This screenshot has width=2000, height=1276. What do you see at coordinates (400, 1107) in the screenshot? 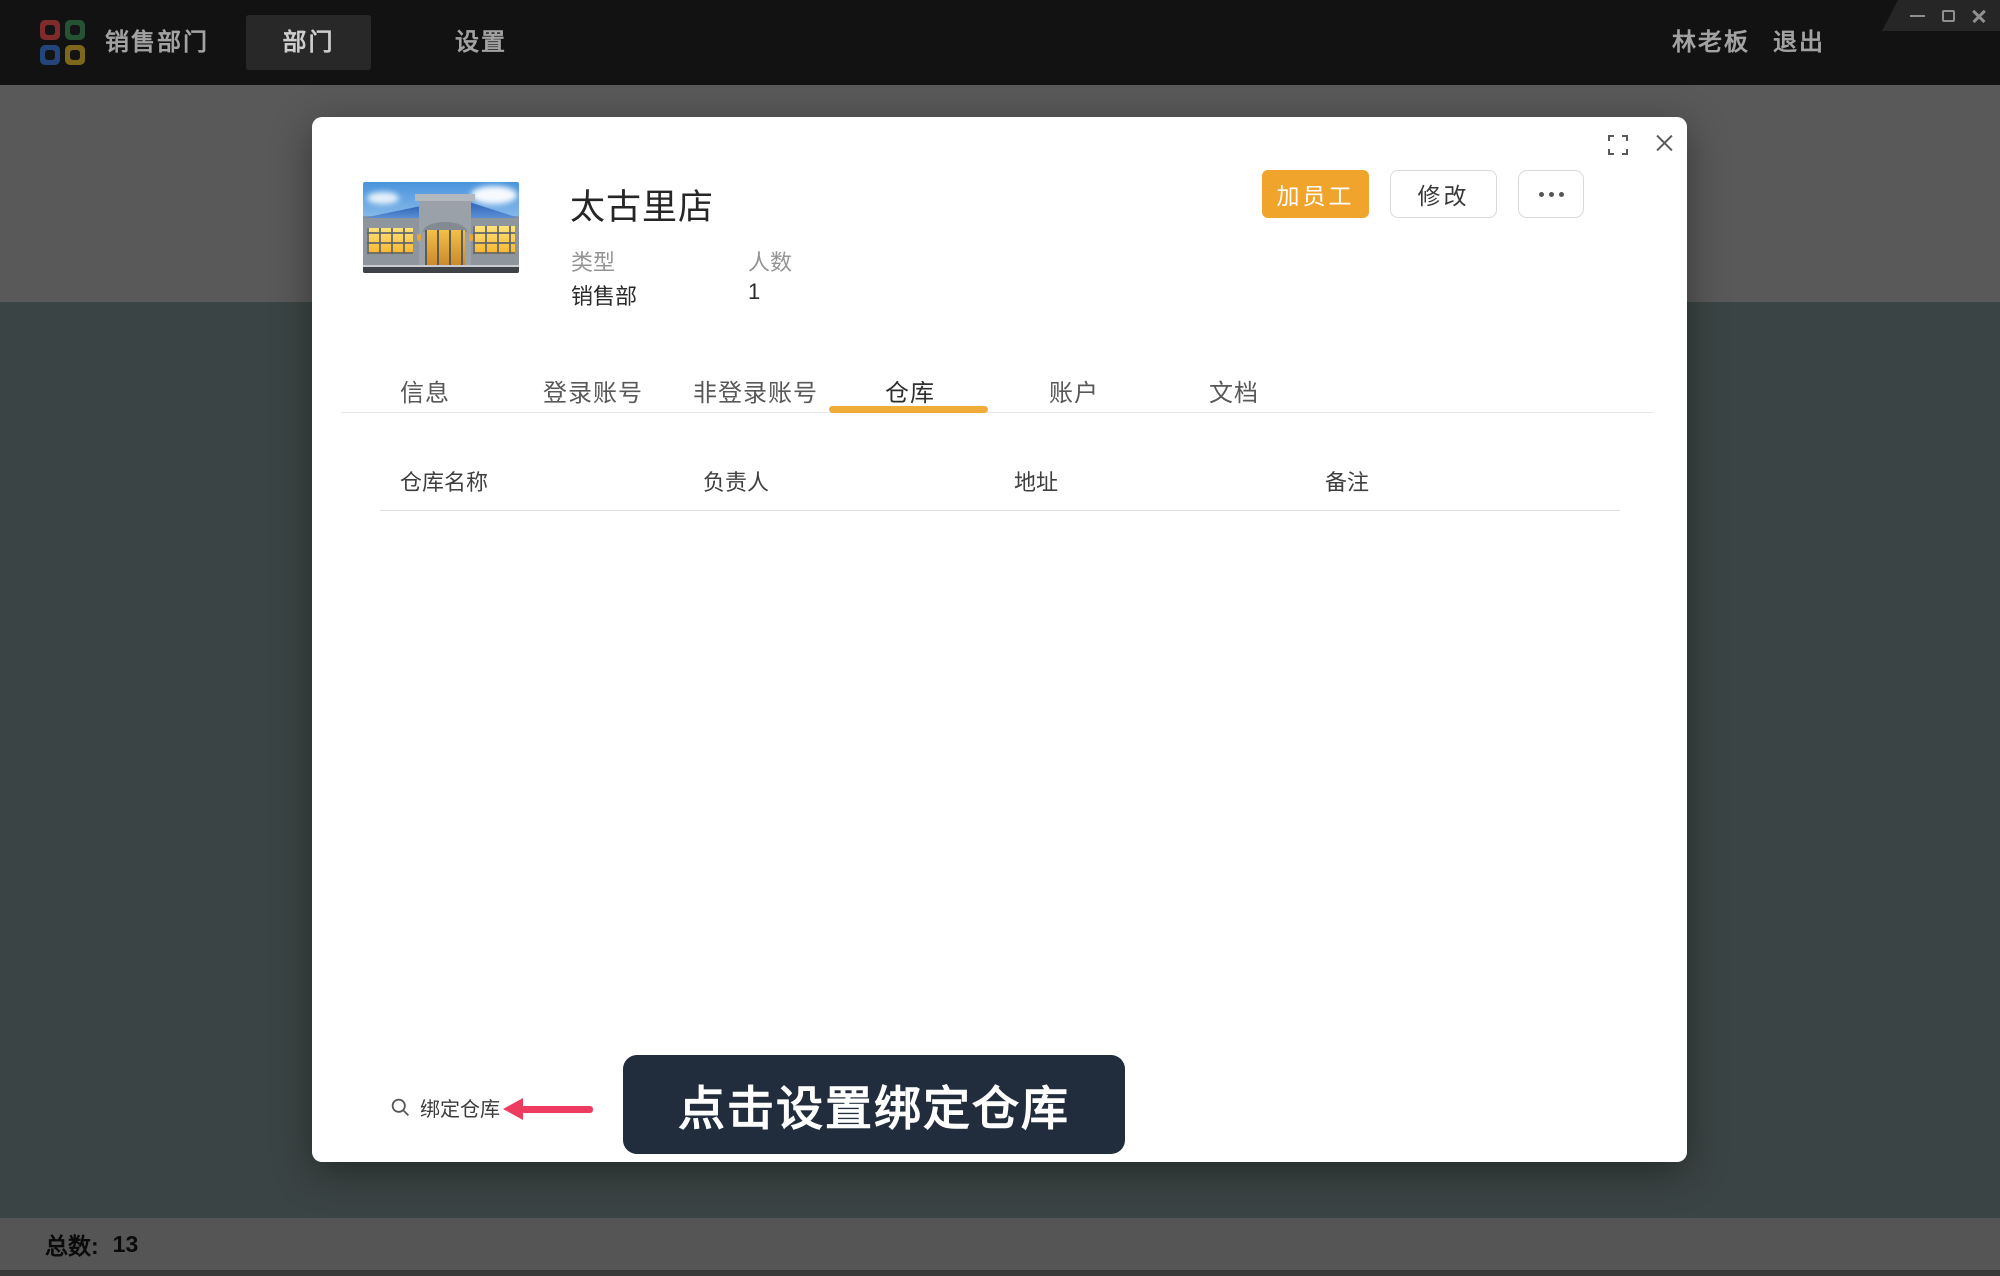
I see `search-icon` at bounding box center [400, 1107].